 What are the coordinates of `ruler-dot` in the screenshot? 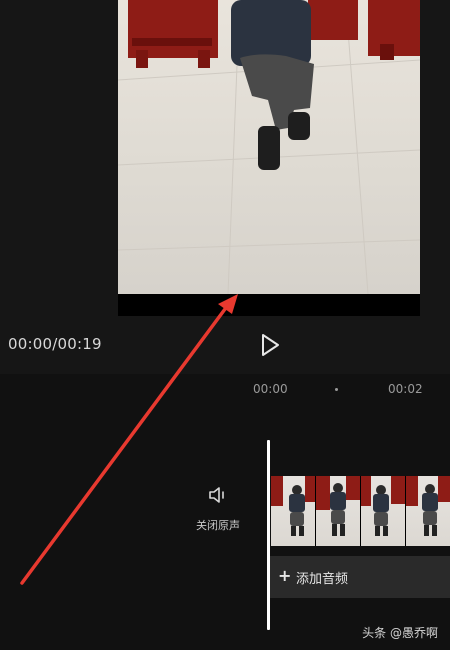 It's located at (336, 389).